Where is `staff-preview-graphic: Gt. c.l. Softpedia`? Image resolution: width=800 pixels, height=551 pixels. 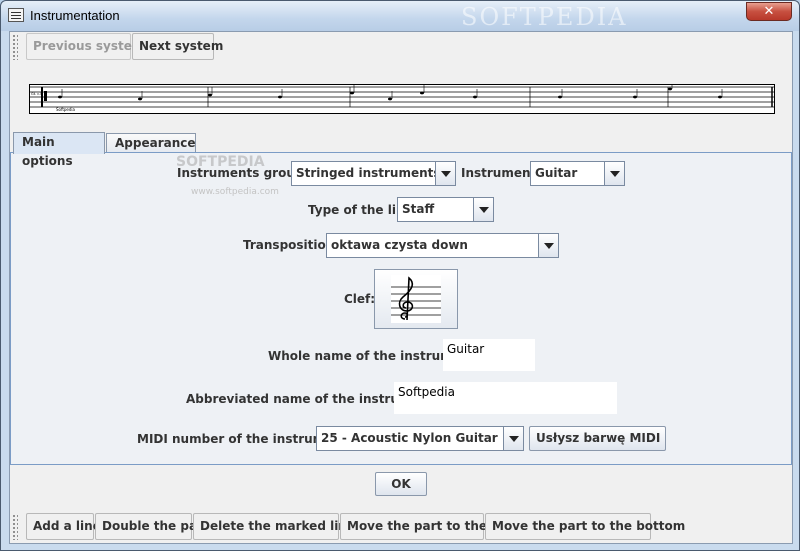 staff-preview-graphic: Gt. c.l. Softpedia is located at coordinates (402, 96).